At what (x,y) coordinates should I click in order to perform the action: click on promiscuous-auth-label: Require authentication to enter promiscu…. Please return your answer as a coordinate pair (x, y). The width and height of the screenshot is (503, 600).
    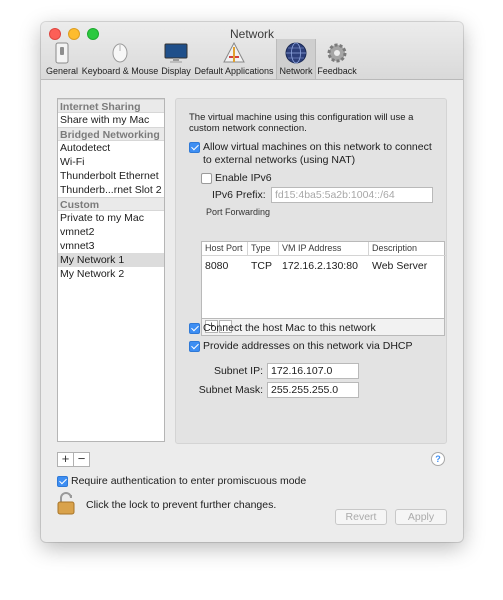
    Looking at the image, I should click on (189, 481).